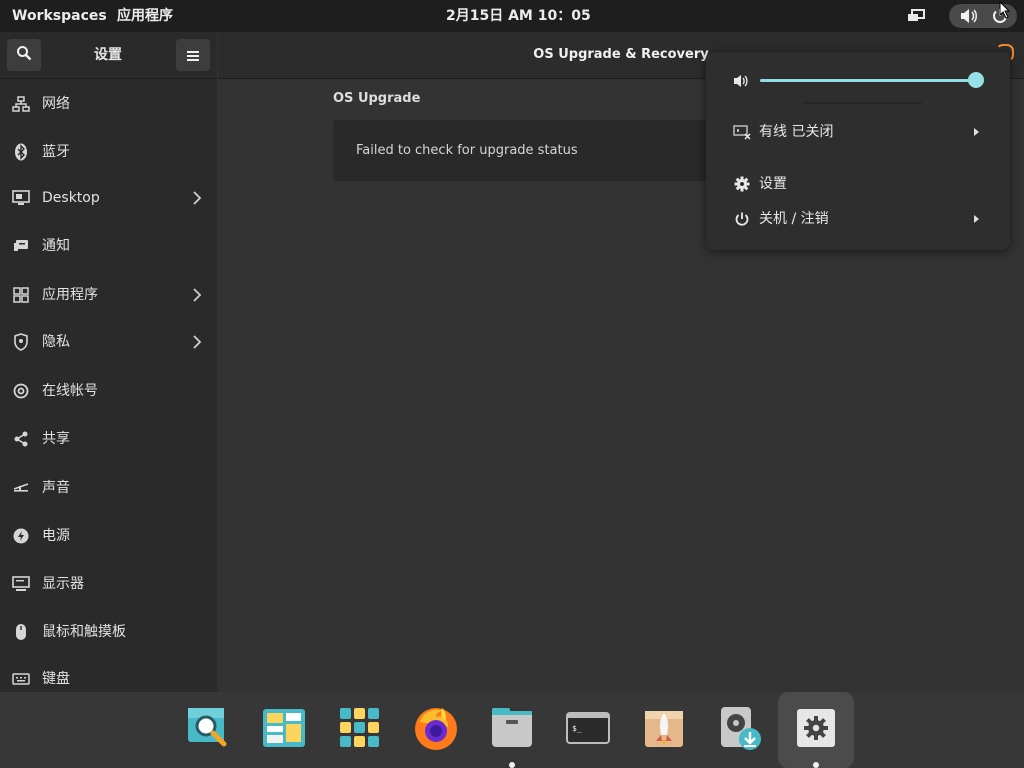  I want to click on system-menu-popup: 有线 已关闭 设置 关机 / 注销, so click(858, 151).